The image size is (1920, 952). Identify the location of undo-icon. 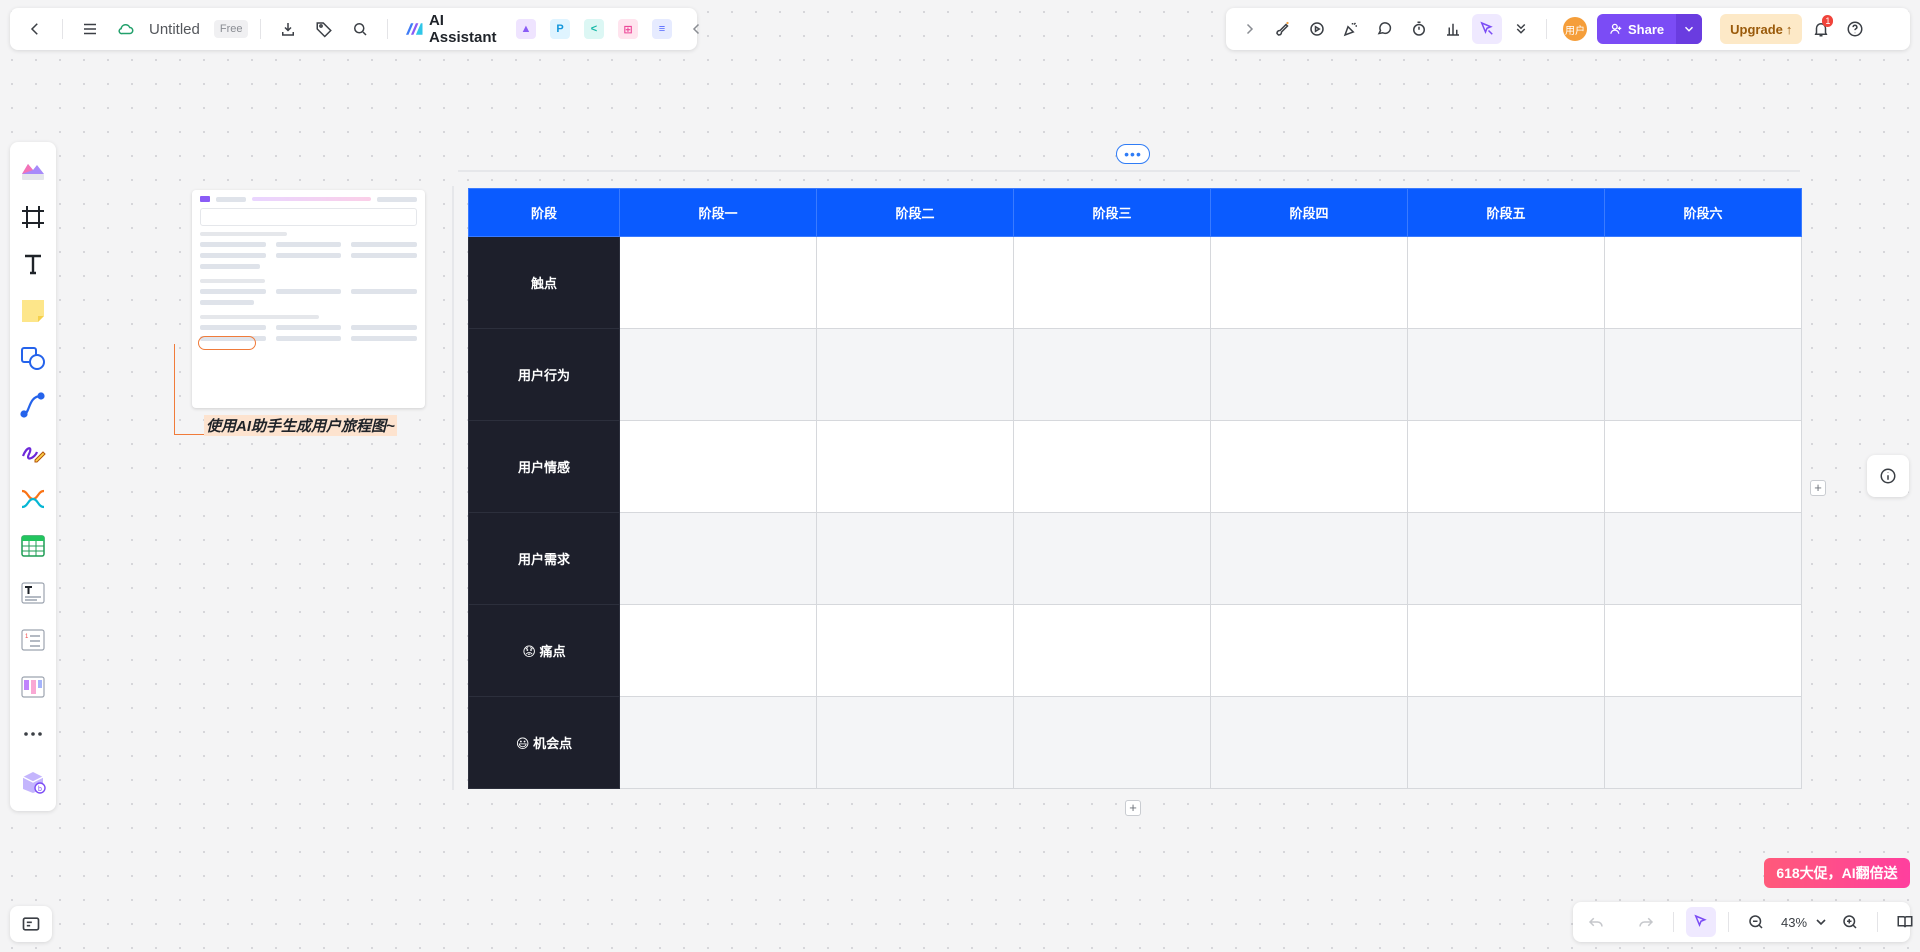
(1596, 922).